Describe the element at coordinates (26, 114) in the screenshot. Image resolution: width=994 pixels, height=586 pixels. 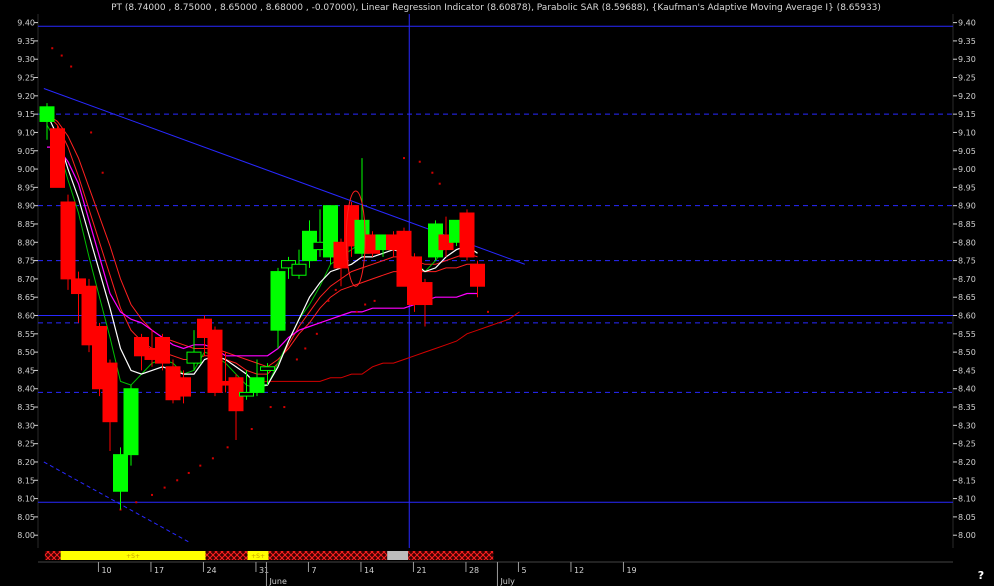
I see `y-tick-label-left: 9.15` at that location.